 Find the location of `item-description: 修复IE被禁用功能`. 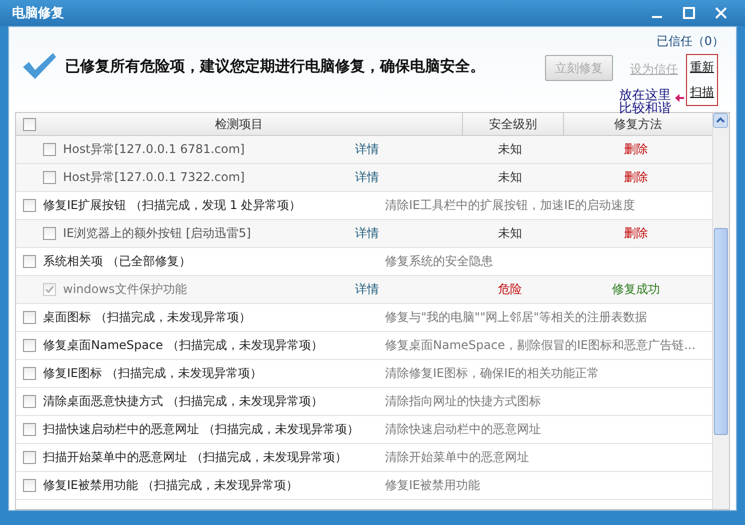

item-description: 修复IE被禁用功能 is located at coordinates (432, 485).